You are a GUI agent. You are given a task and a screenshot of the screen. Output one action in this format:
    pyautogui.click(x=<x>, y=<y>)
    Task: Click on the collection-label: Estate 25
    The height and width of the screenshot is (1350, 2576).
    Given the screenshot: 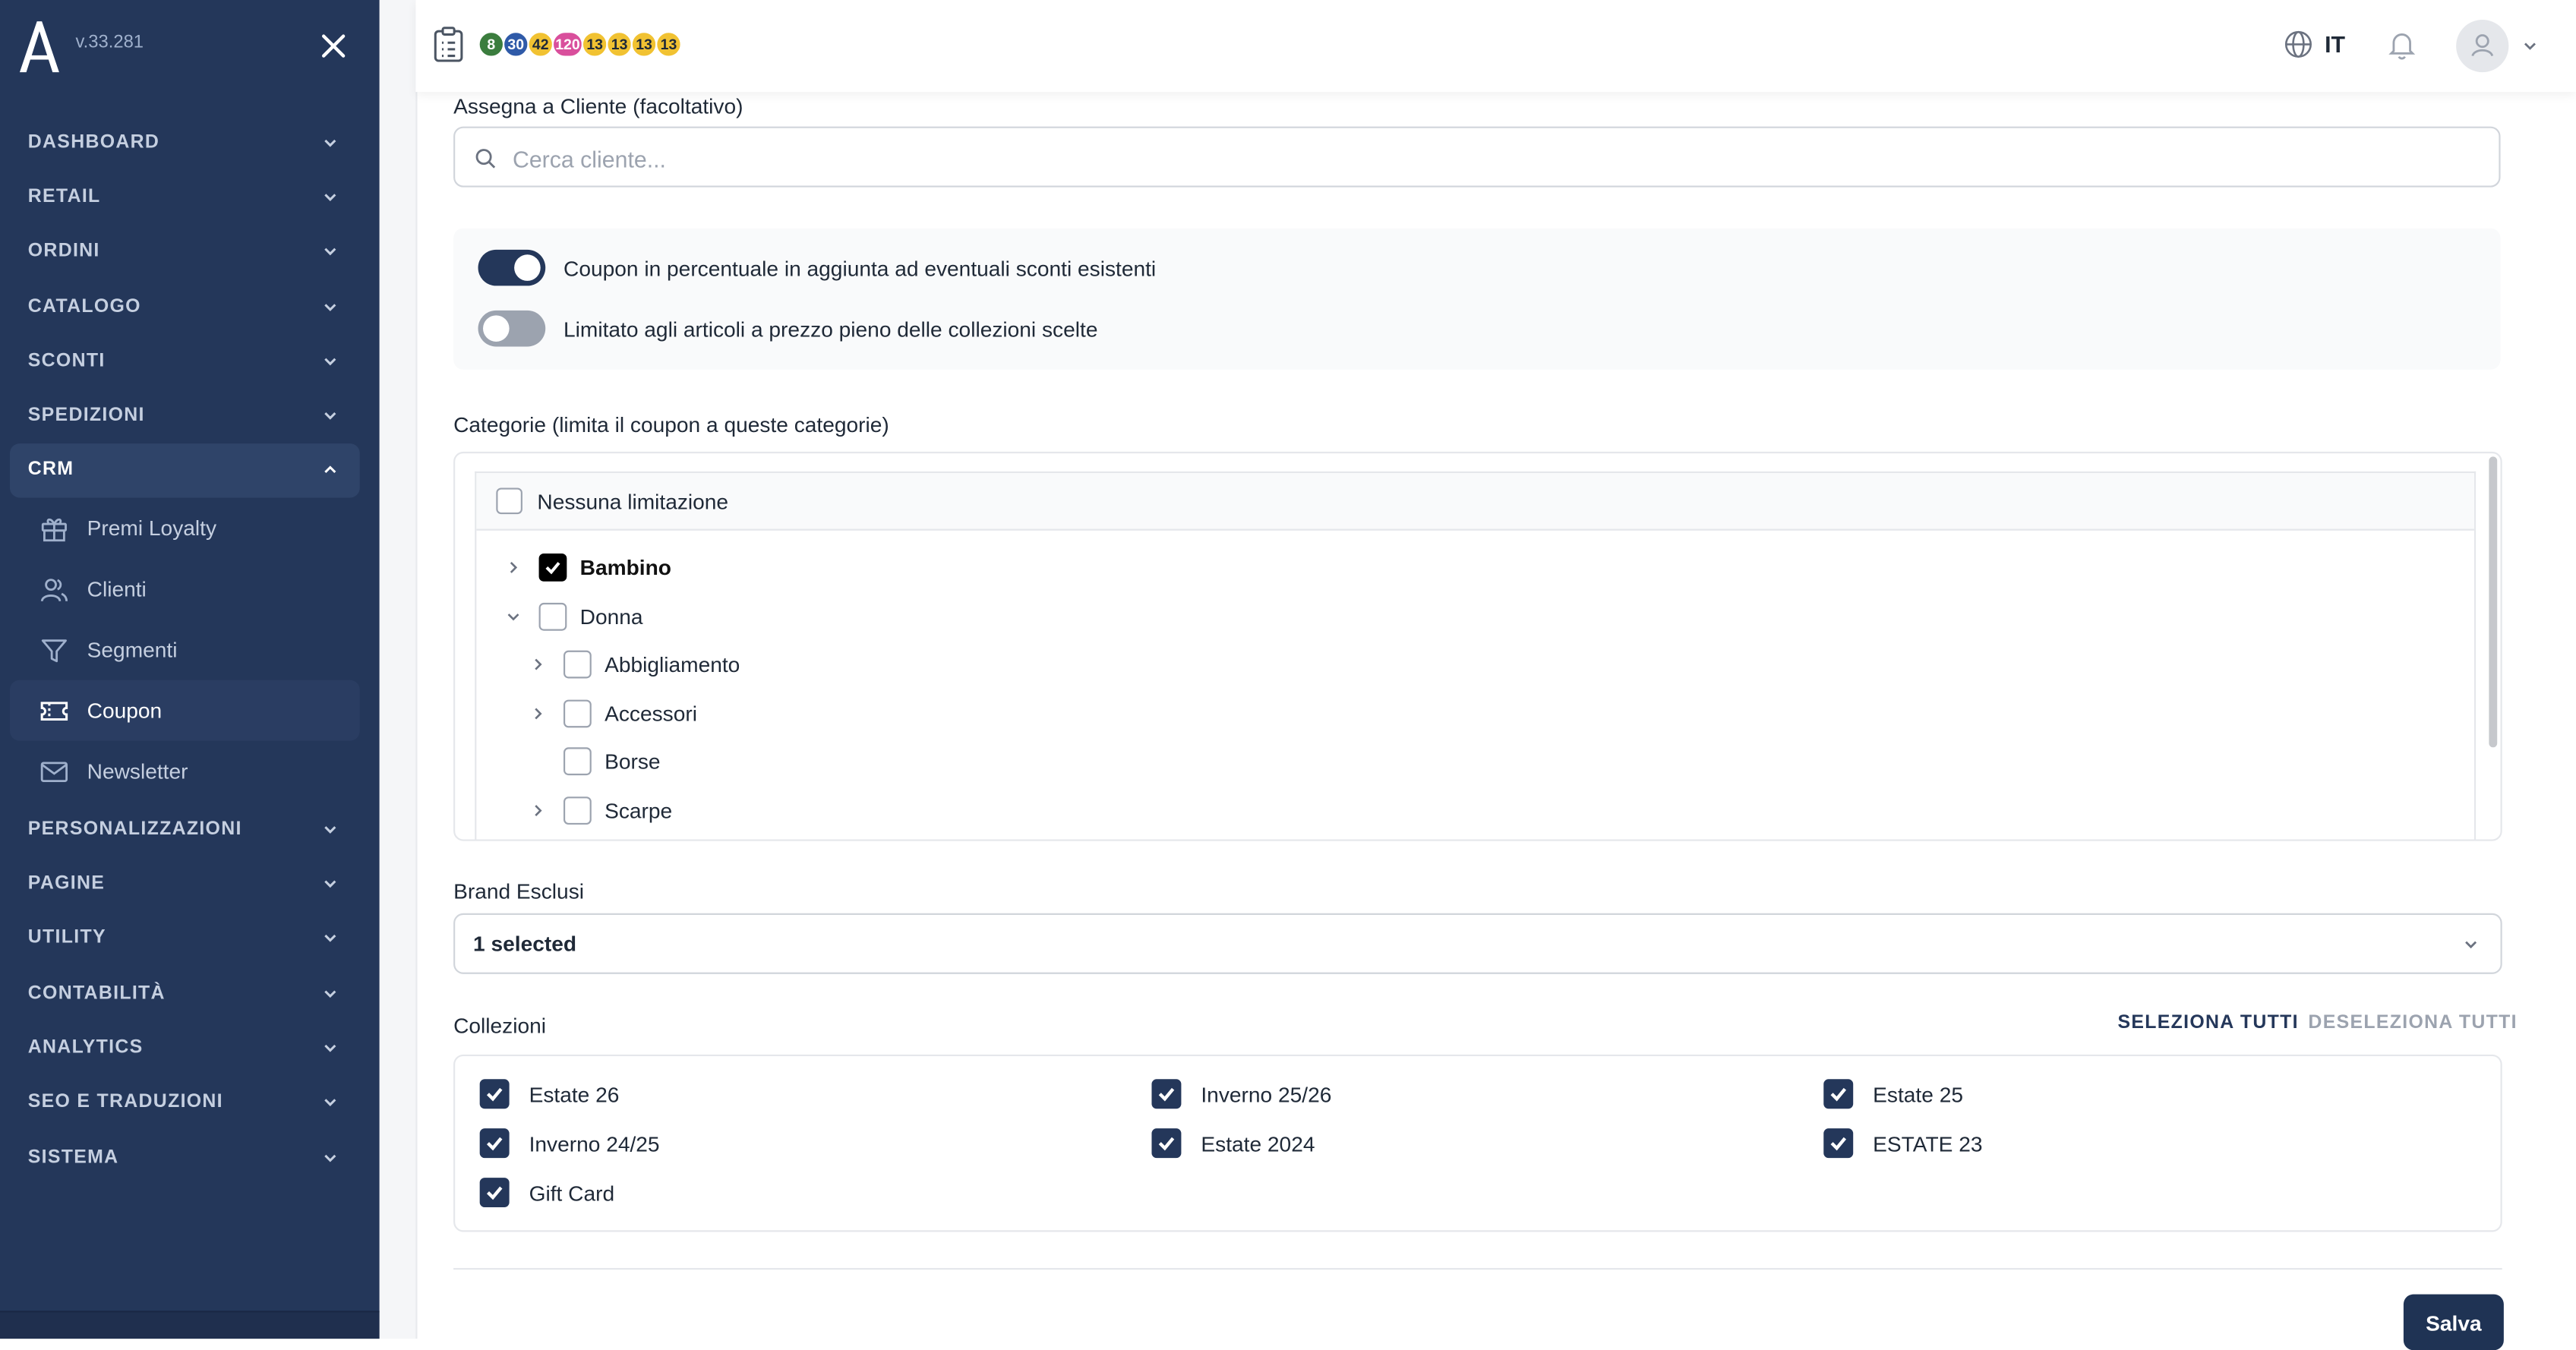 What is the action you would take?
    pyautogui.click(x=1918, y=1095)
    